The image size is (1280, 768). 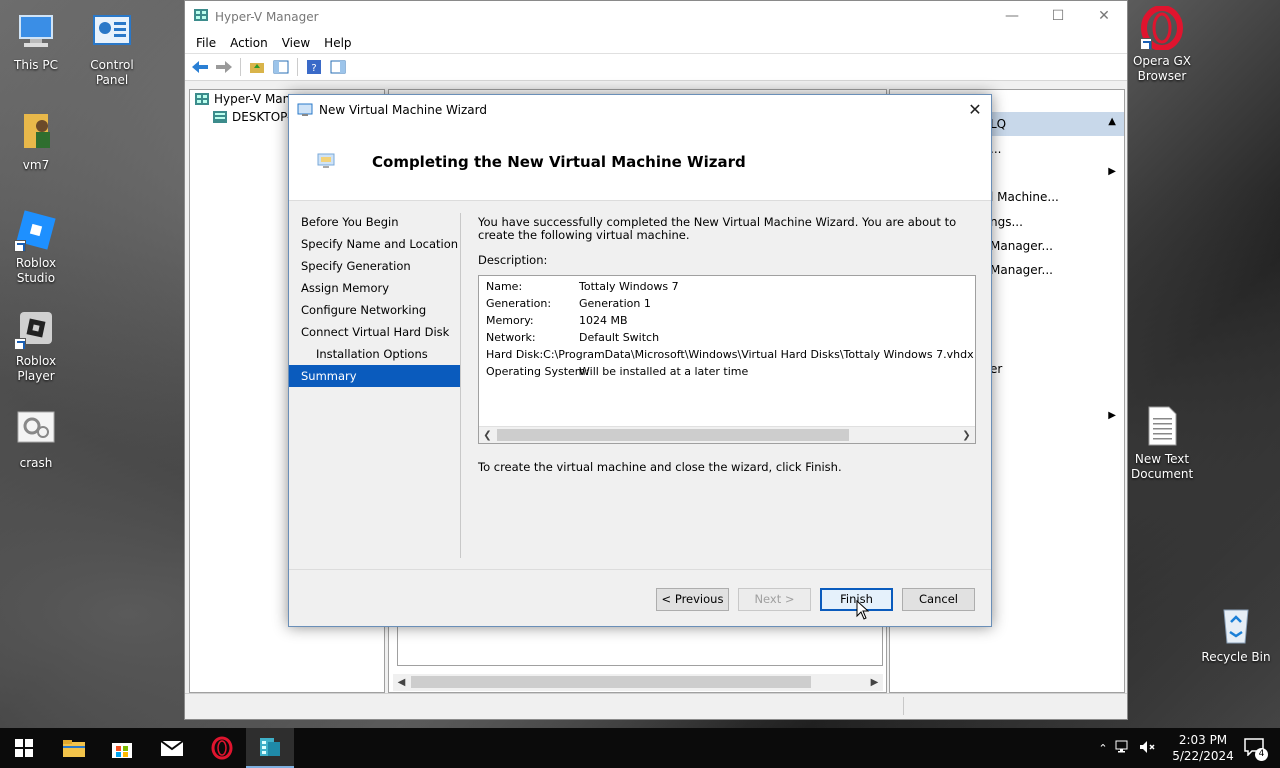 What do you see at coordinates (375, 266) in the screenshot?
I see `nav-specify-generation: Specify Generation` at bounding box center [375, 266].